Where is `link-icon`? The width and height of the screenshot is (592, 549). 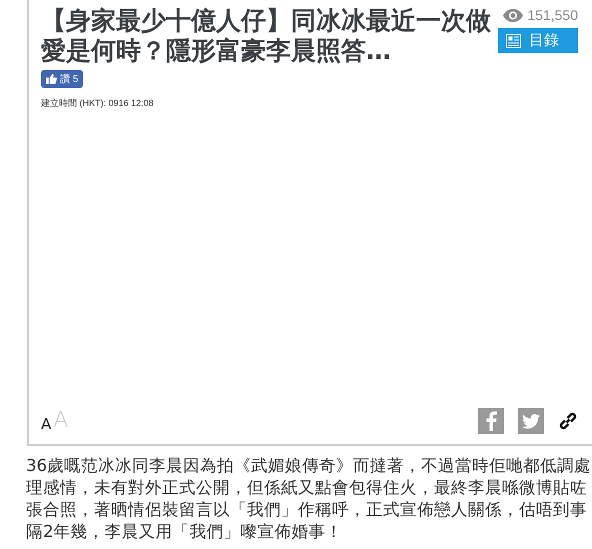 link-icon is located at coordinates (568, 421).